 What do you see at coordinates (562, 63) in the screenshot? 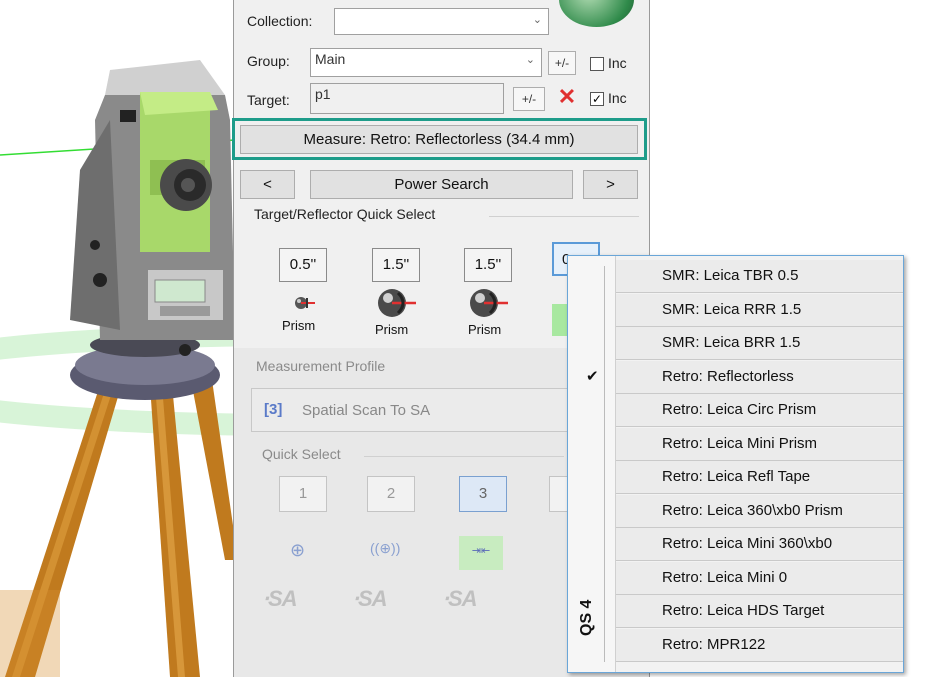
I see `group-add-remove-button: +/-` at bounding box center [562, 63].